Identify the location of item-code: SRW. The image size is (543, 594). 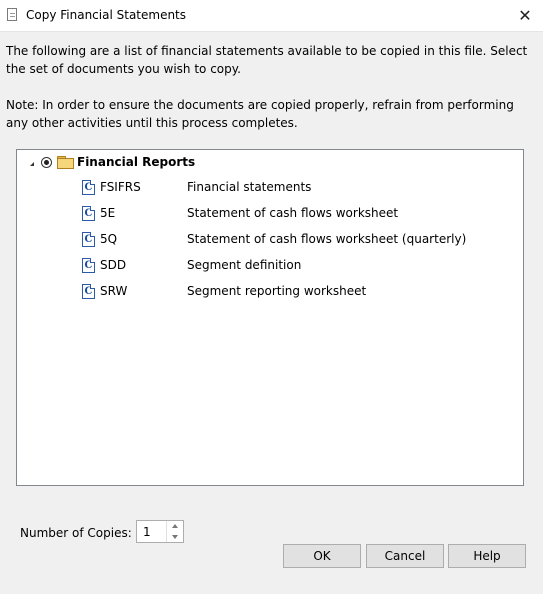
(114, 291).